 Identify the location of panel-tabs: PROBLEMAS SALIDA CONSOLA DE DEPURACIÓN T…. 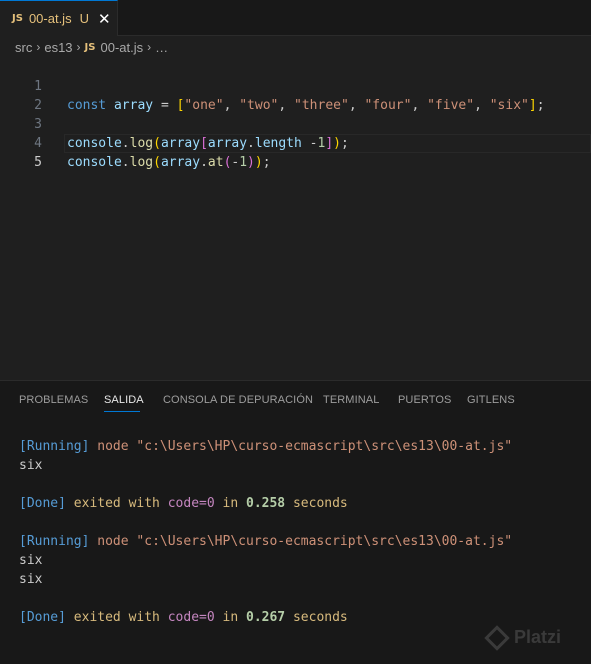
(295, 400).